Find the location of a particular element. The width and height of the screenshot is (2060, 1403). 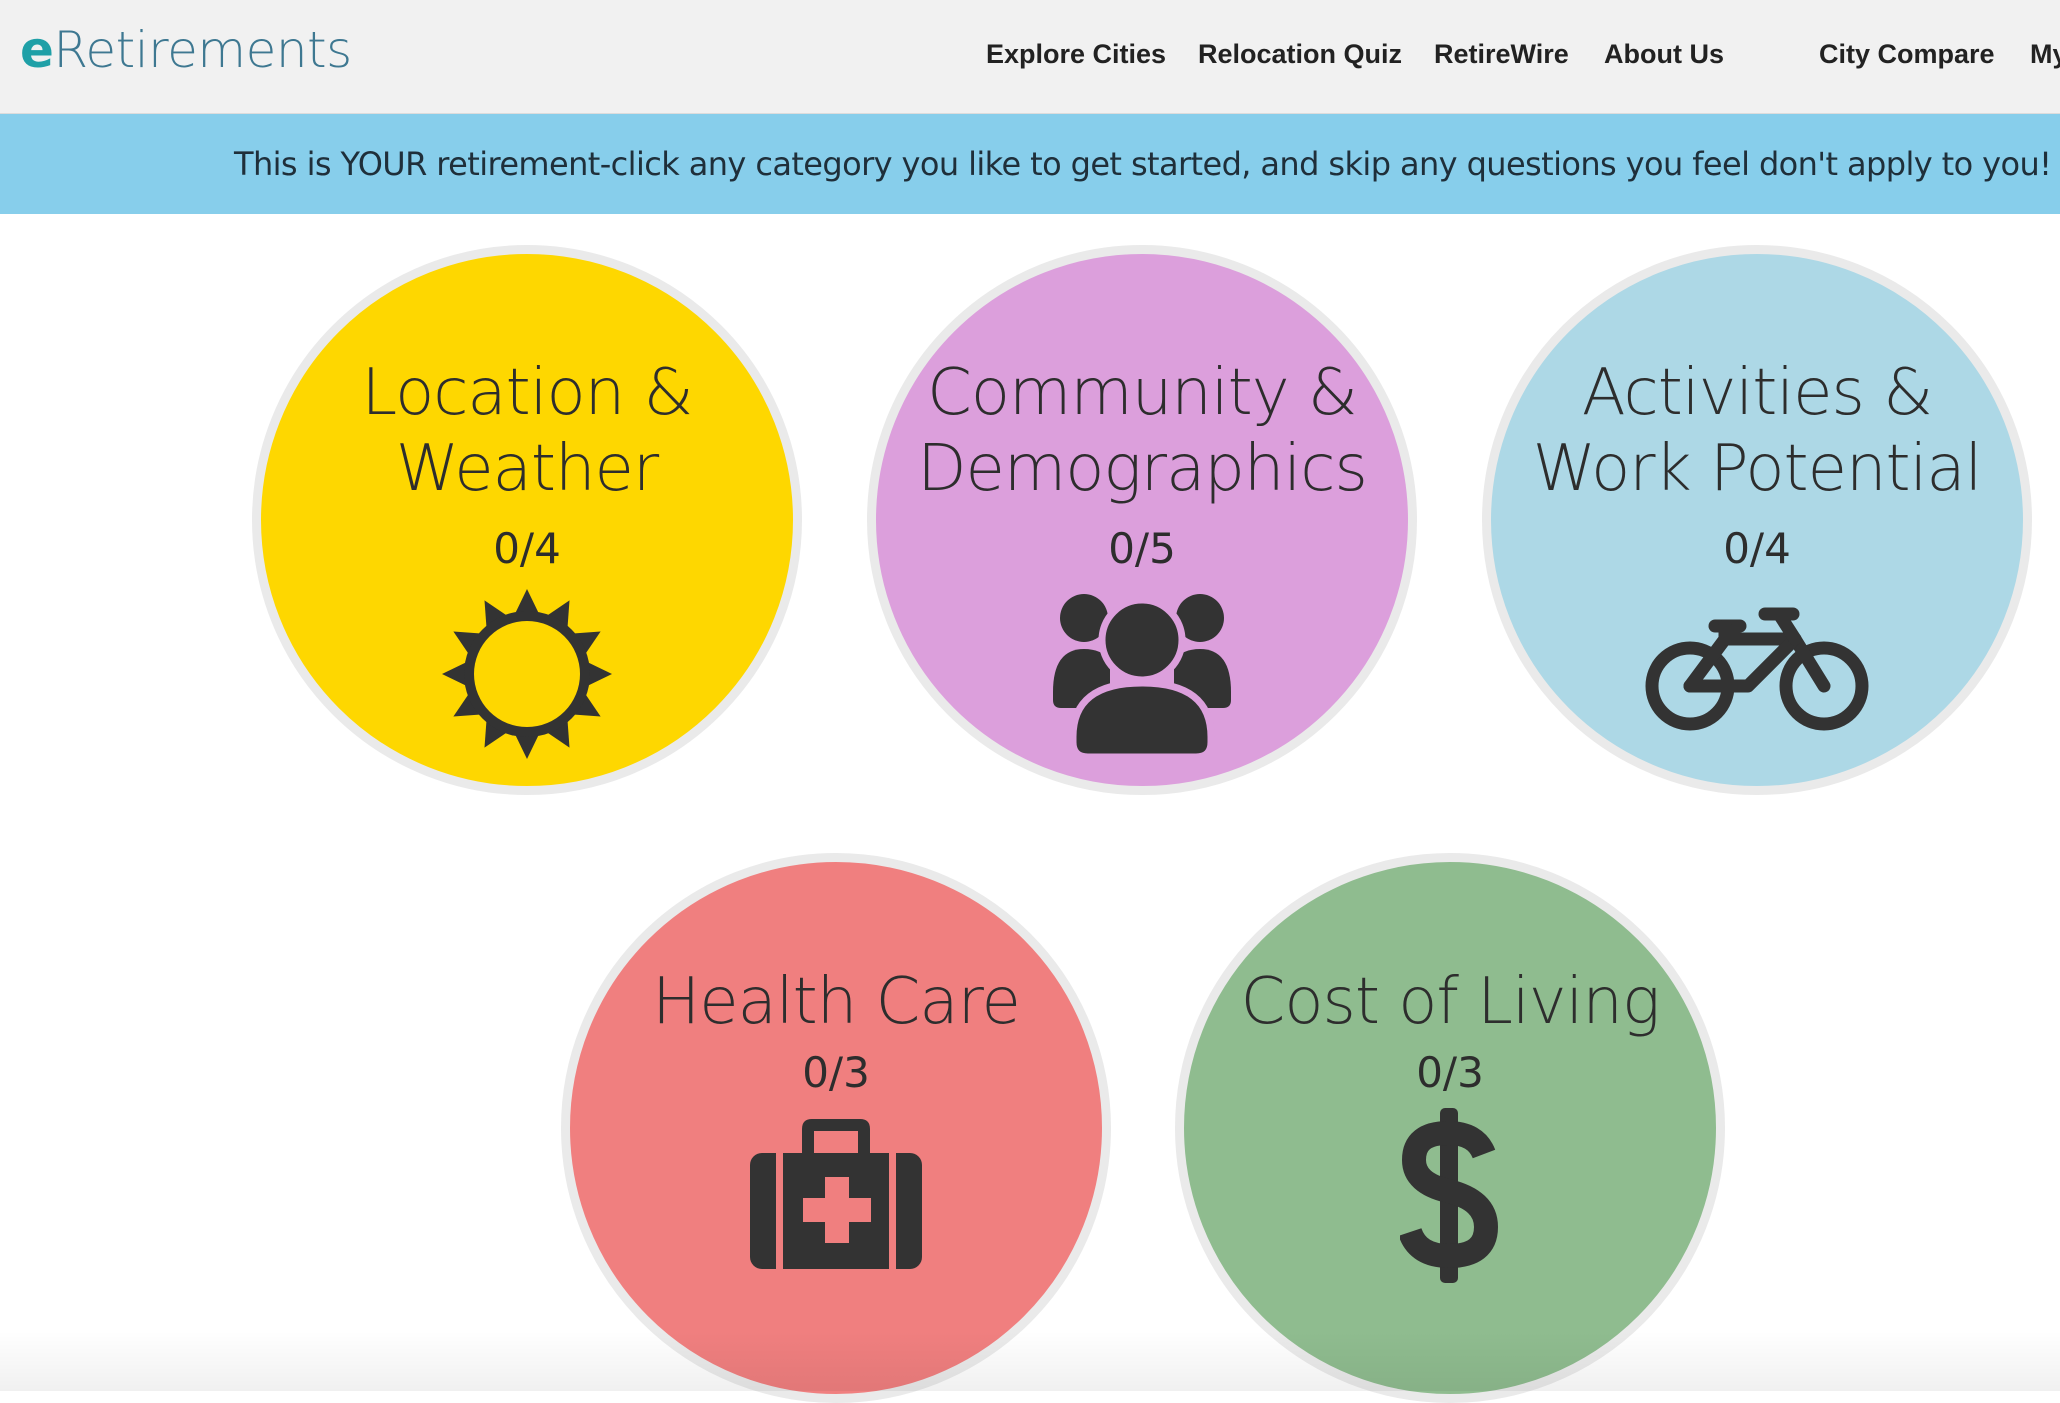

category-title-line2: Weather is located at coordinates (527, 469).